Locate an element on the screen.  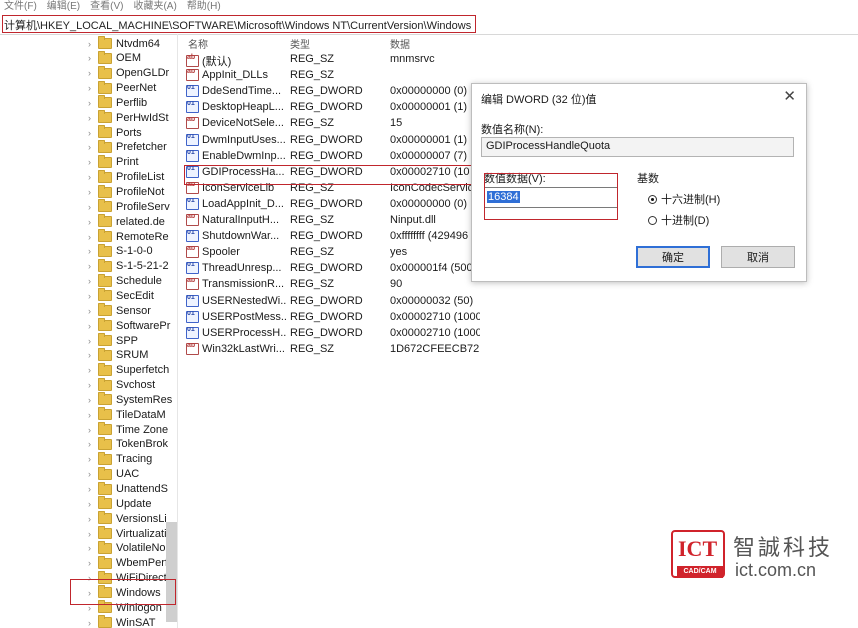
tree-item: › Update is located at coordinates (132, 503).